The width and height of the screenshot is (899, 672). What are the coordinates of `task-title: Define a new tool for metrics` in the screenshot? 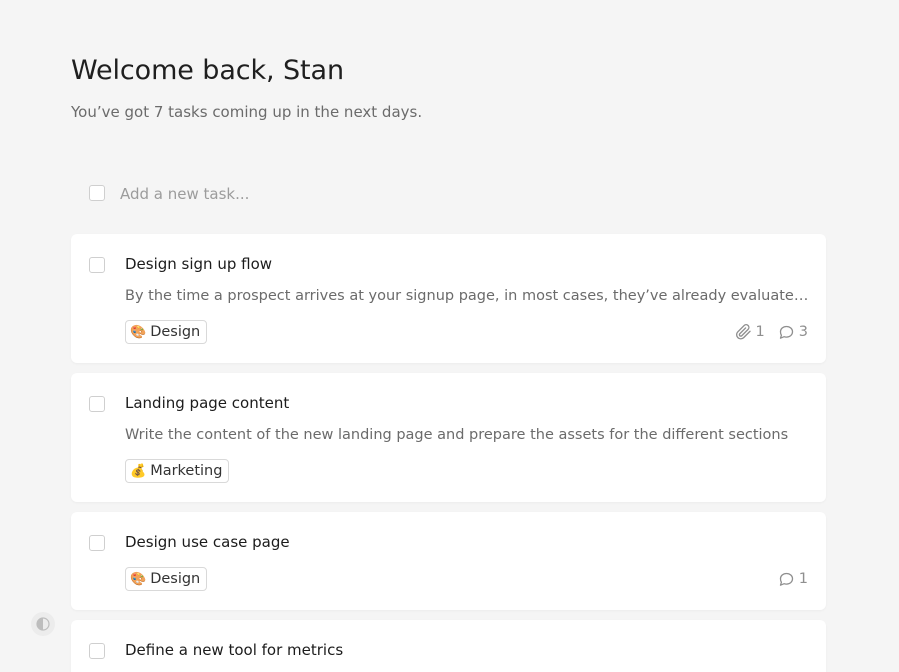 It's located at (234, 650).